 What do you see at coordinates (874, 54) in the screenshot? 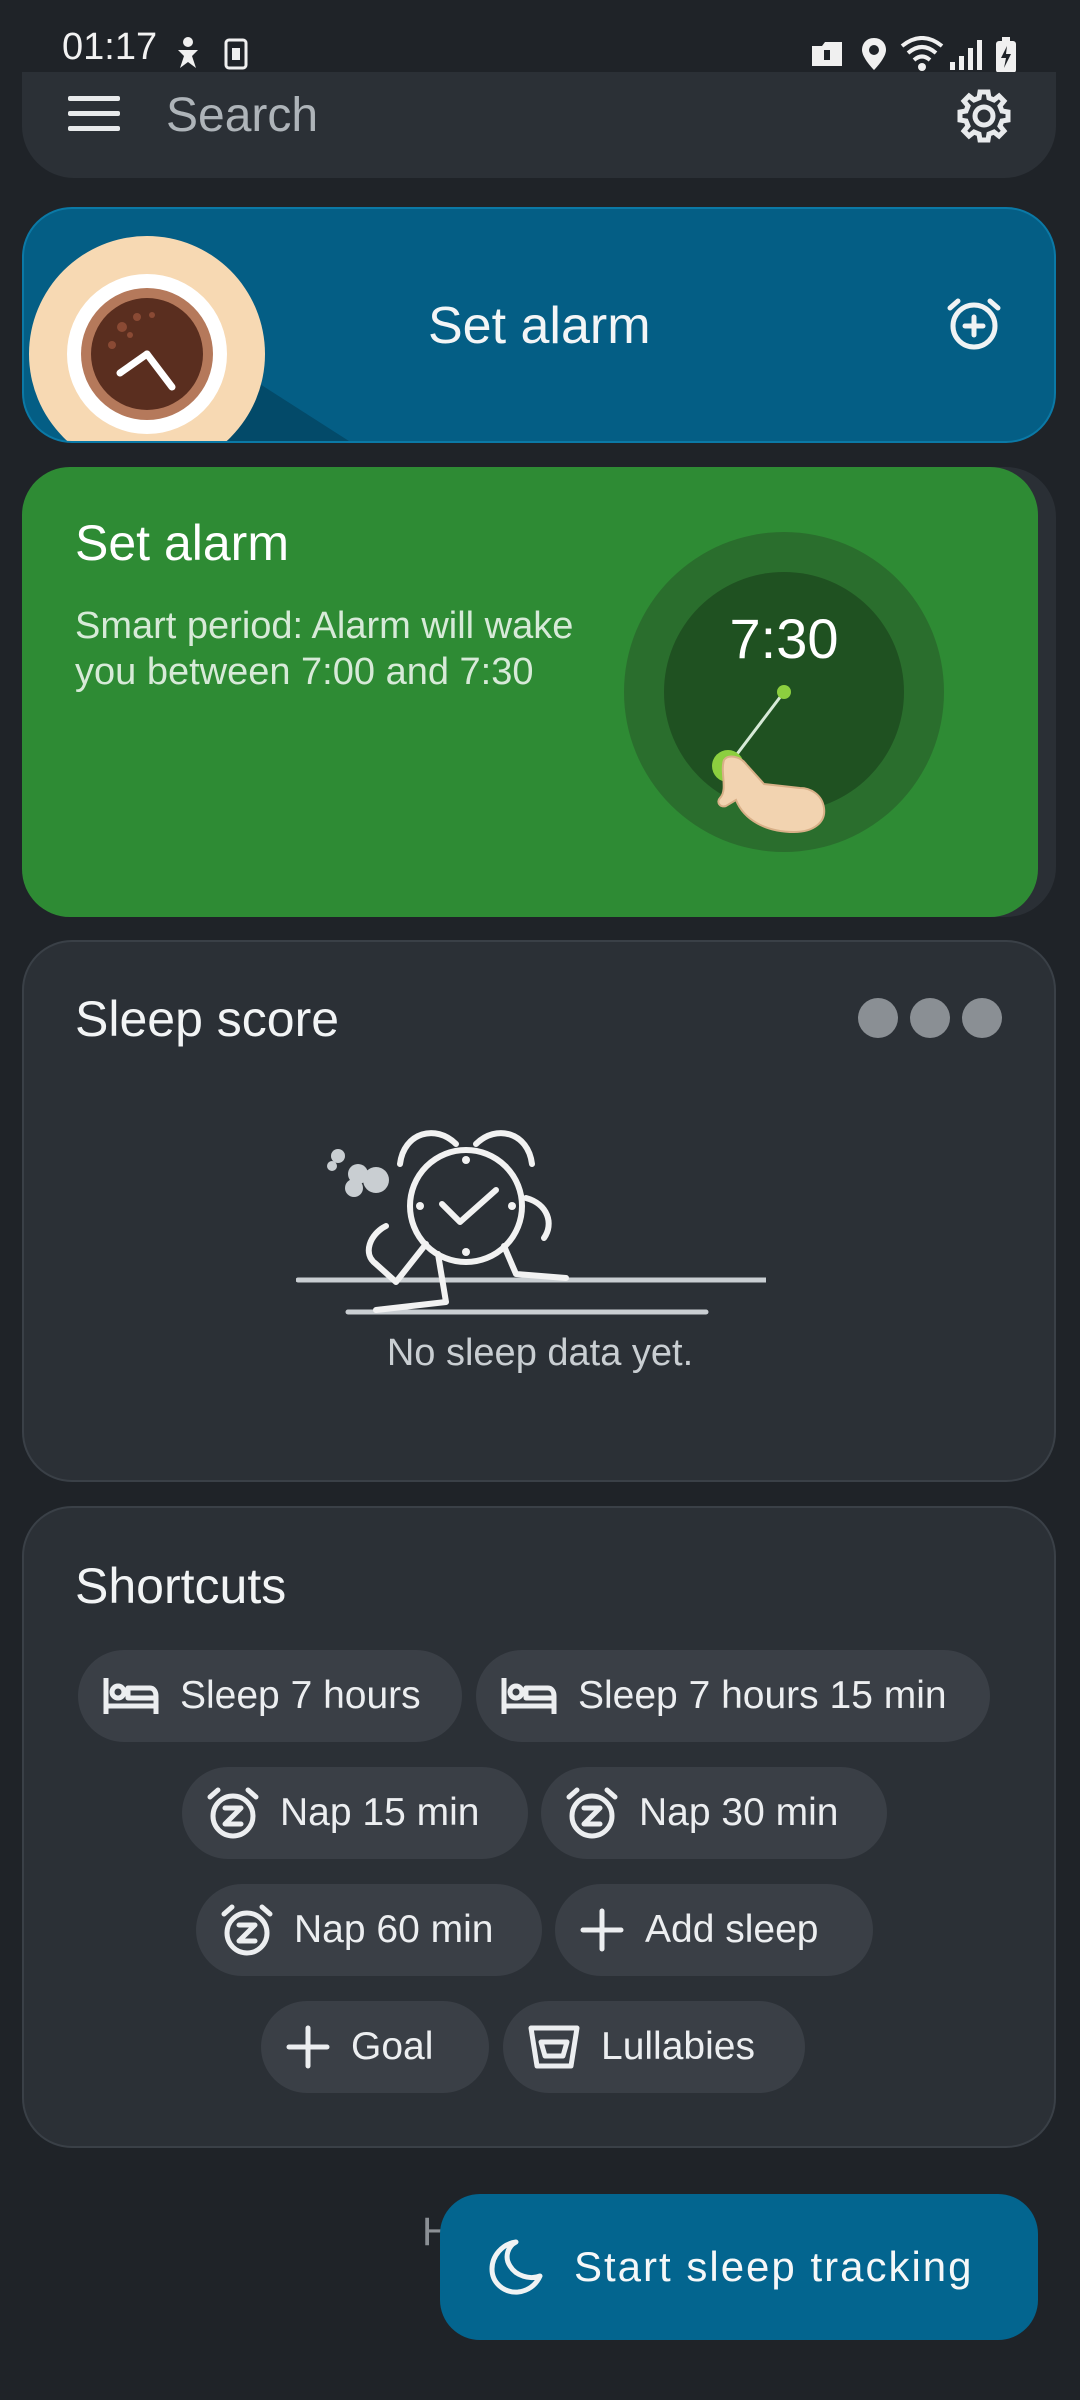
I see `location-icon` at bounding box center [874, 54].